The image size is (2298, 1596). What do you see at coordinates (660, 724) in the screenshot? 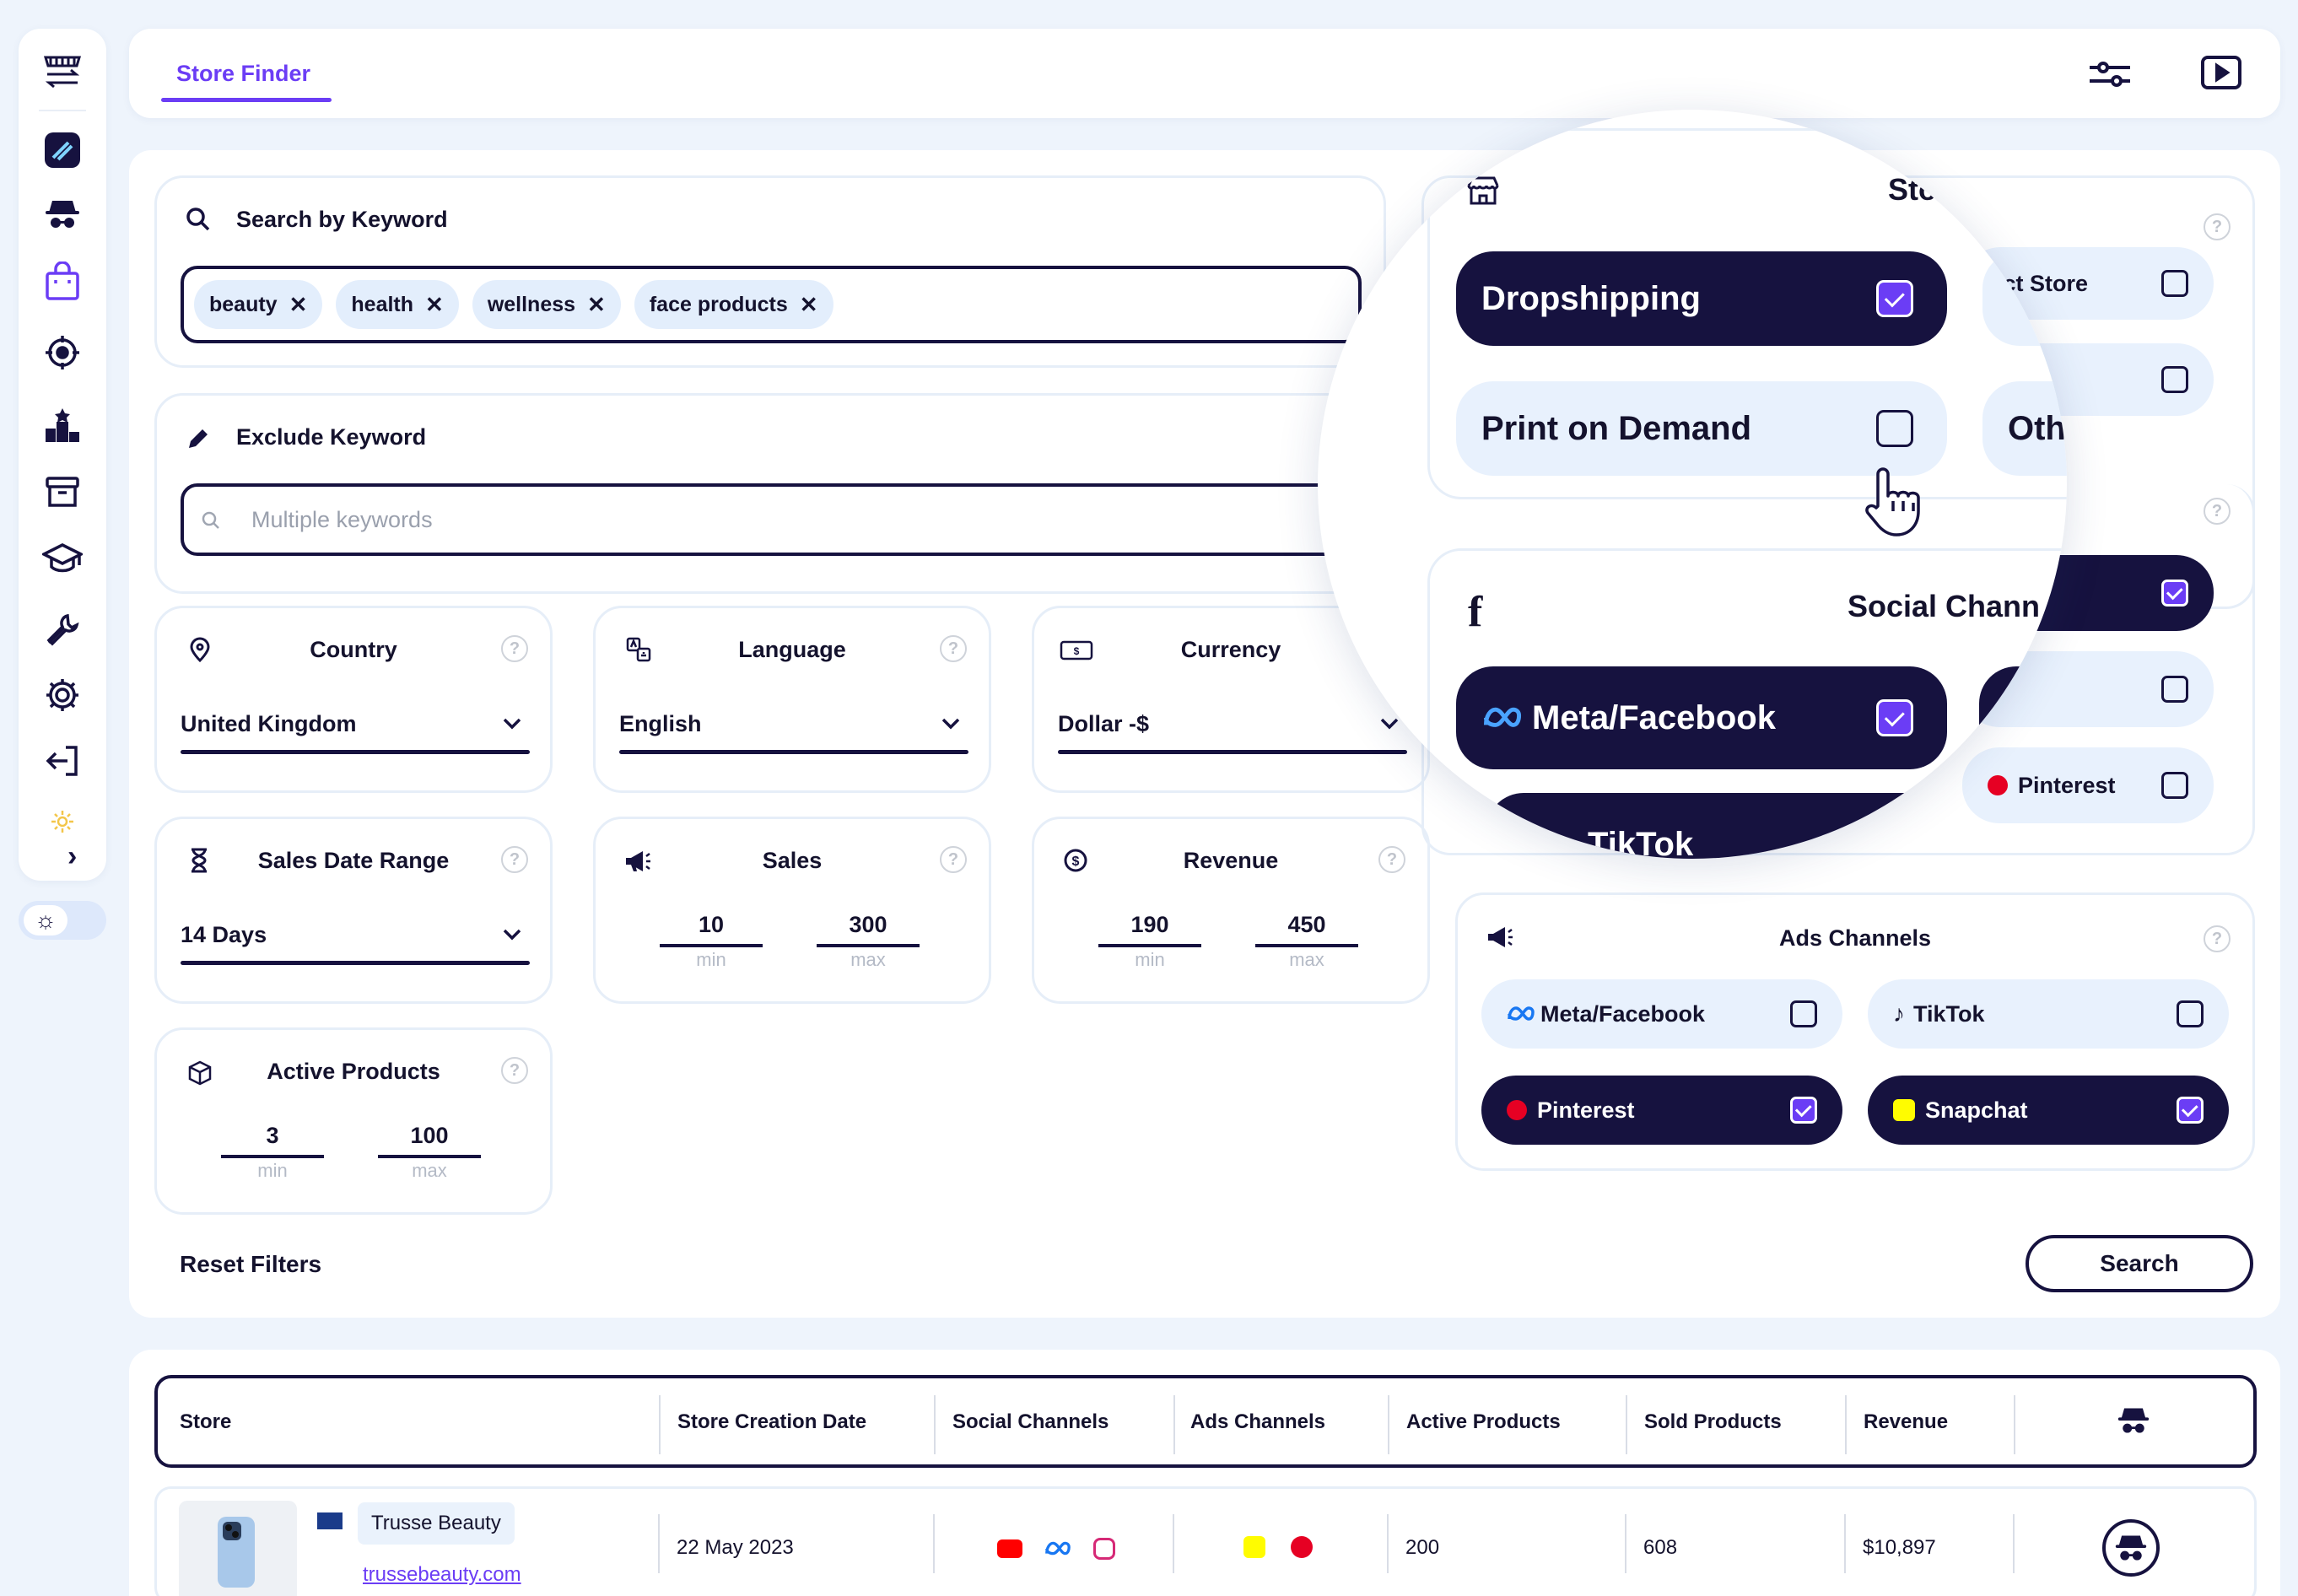
I see `language-select: English` at bounding box center [660, 724].